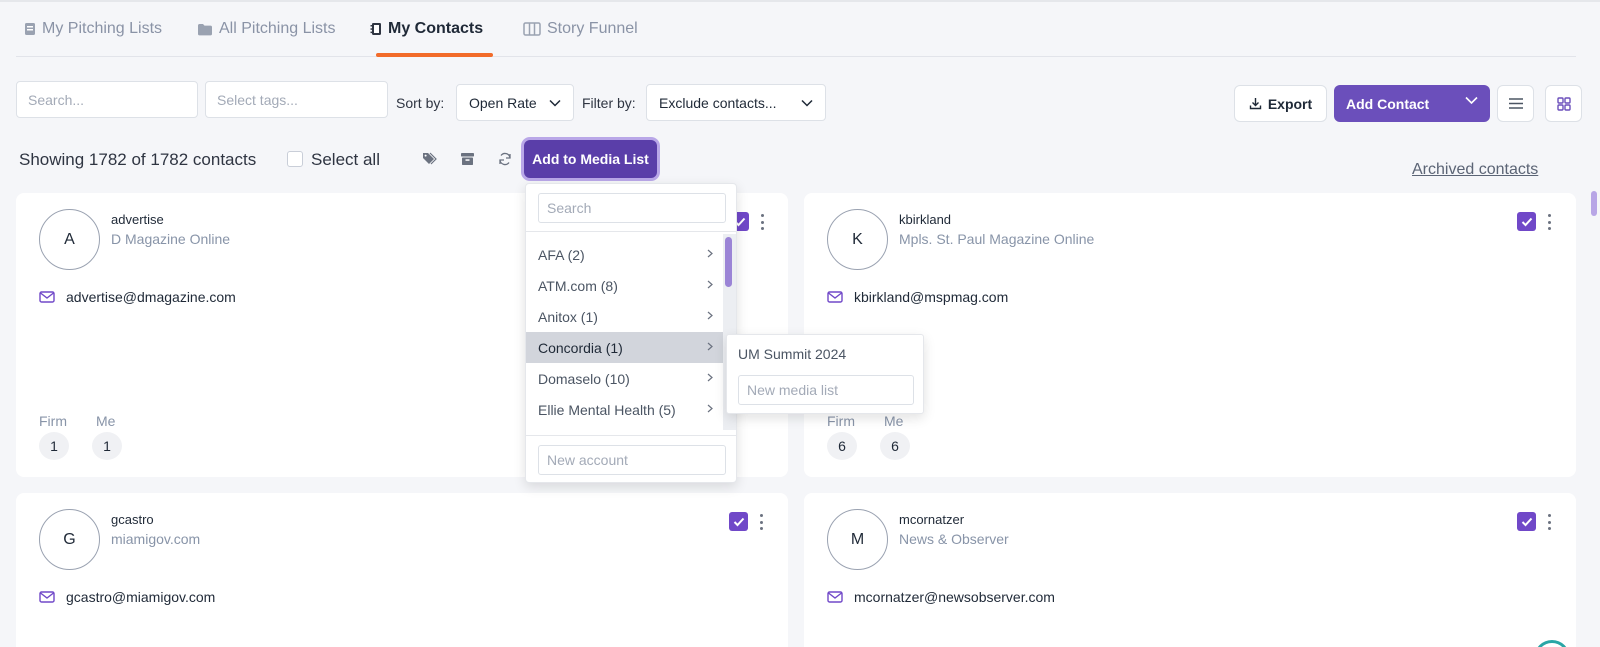  Describe the element at coordinates (430, 159) in the screenshot. I see `tag-icon` at that location.